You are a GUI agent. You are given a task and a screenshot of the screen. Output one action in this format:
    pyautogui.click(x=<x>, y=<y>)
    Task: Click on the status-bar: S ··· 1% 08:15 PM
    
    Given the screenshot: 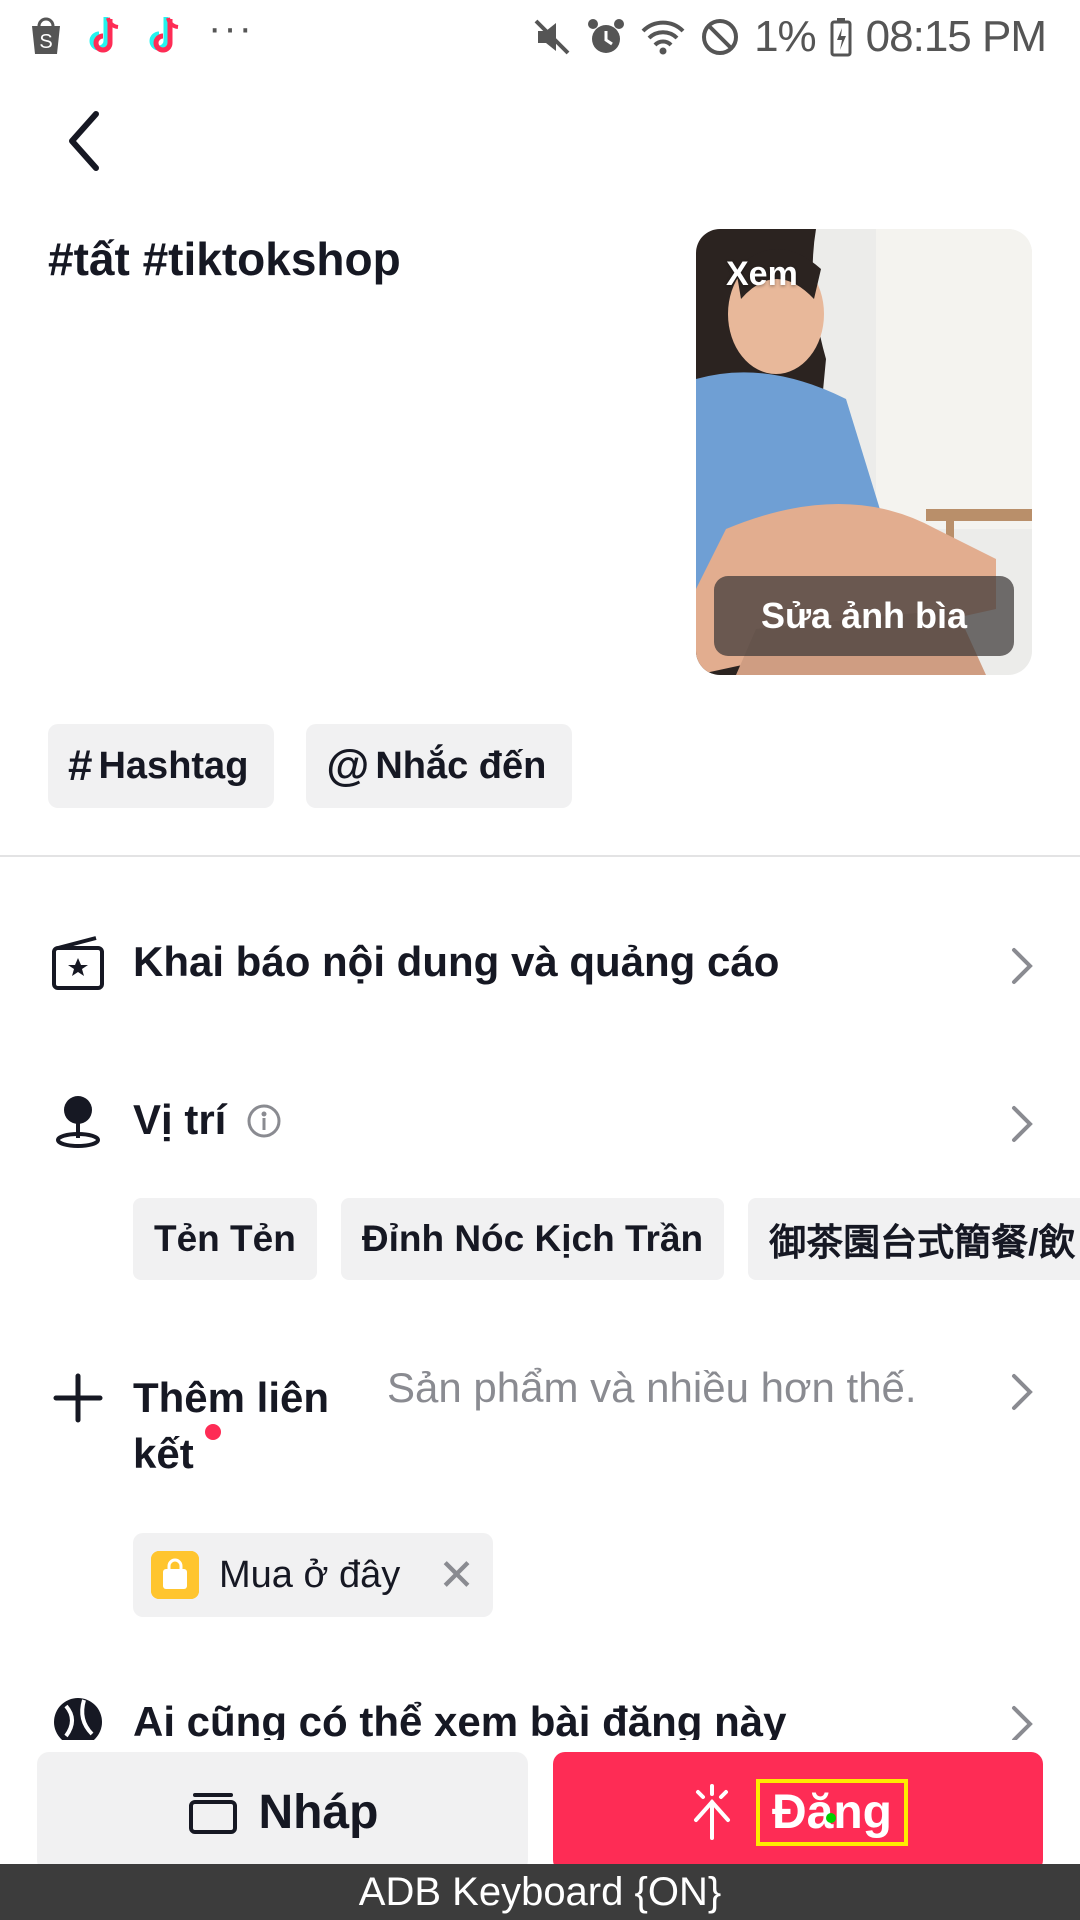 What is the action you would take?
    pyautogui.click(x=540, y=36)
    